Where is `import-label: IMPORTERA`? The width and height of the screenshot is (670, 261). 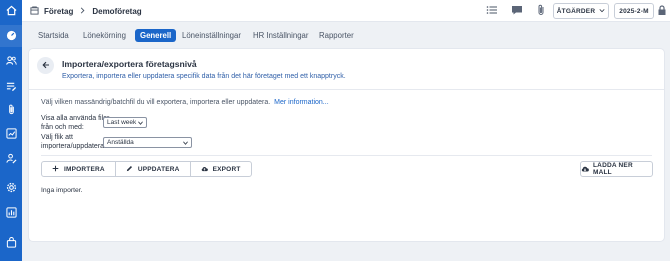 import-label: IMPORTERA is located at coordinates (84, 169).